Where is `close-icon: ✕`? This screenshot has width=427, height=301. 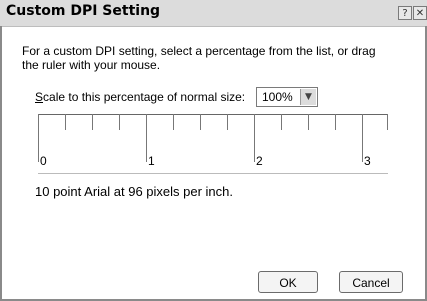 close-icon: ✕ is located at coordinates (420, 13).